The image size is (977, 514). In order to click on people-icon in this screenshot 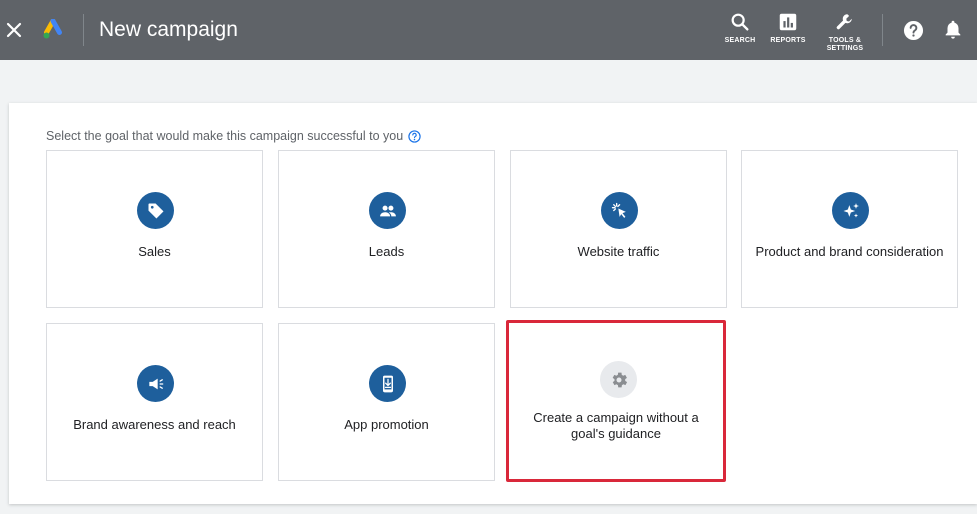, I will do `click(387, 210)`.